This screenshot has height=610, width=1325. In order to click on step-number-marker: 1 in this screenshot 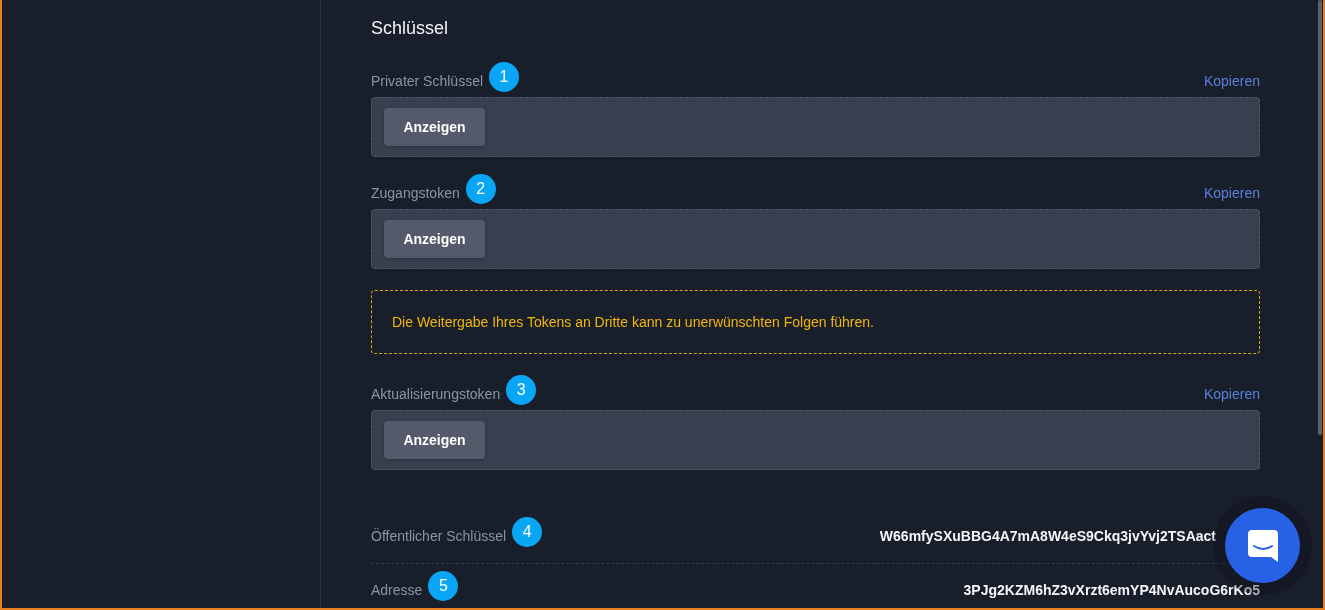, I will do `click(504, 77)`.